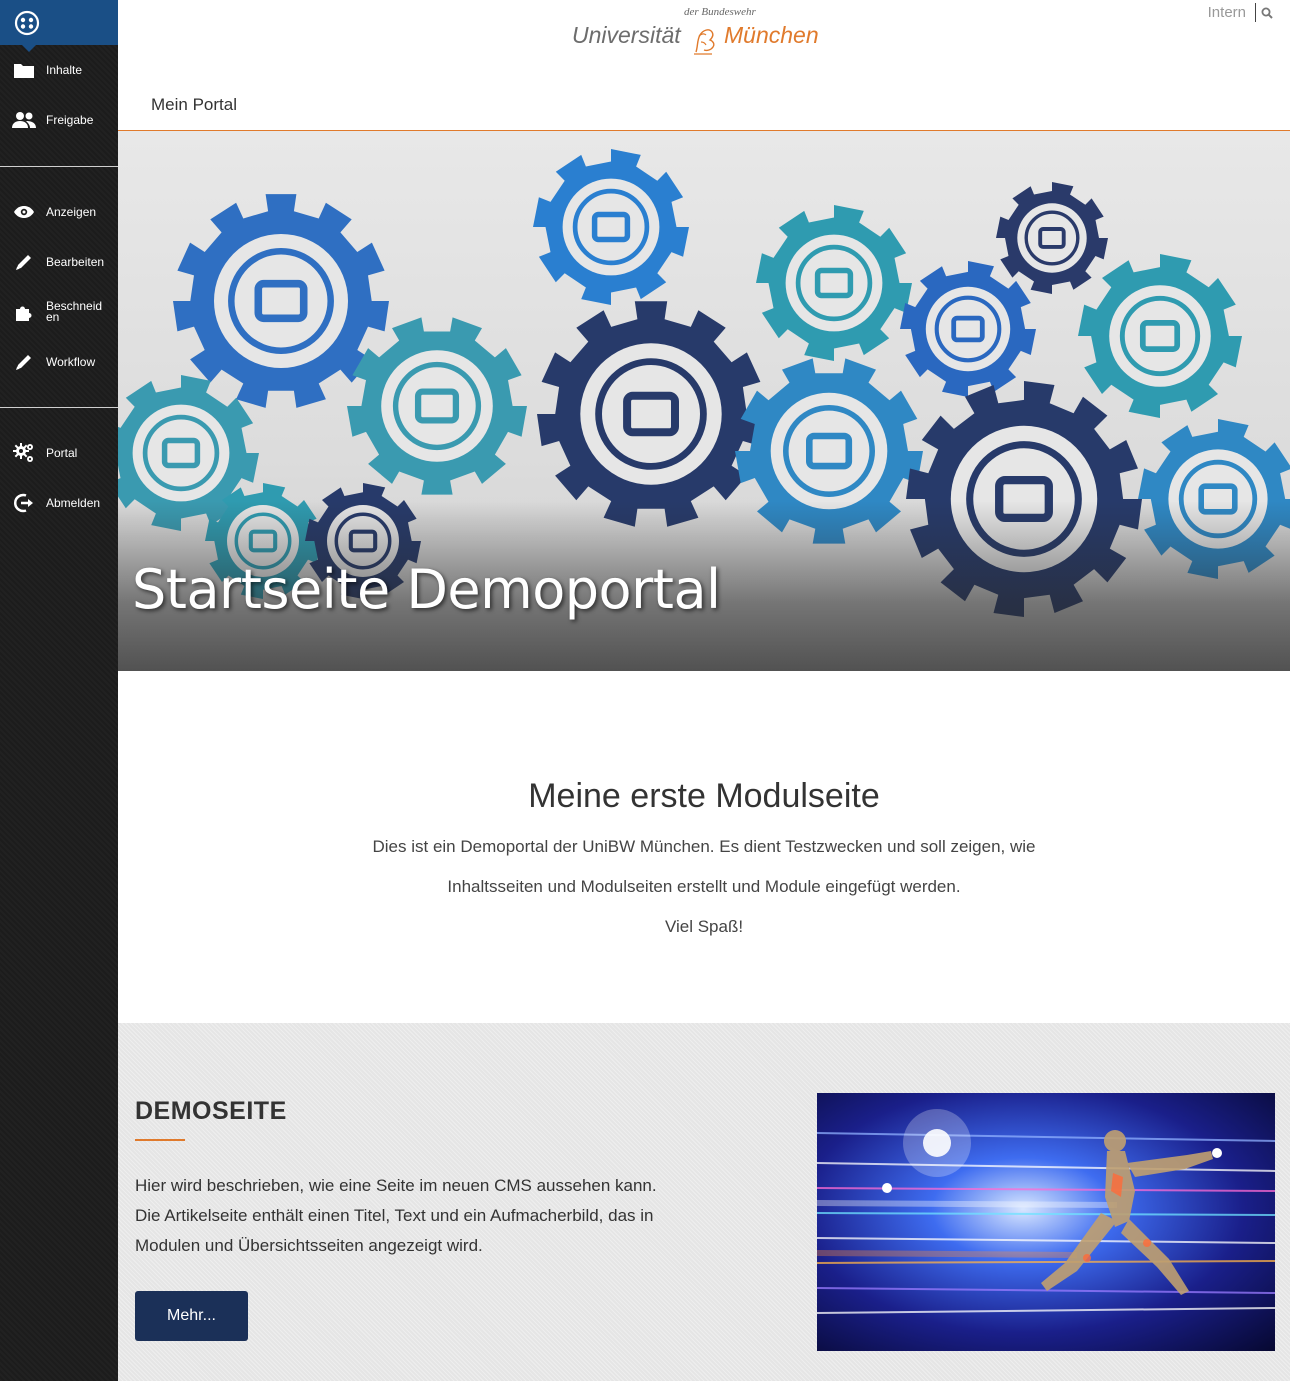 This screenshot has height=1381, width=1290. I want to click on logo-text-right: München, so click(771, 35).